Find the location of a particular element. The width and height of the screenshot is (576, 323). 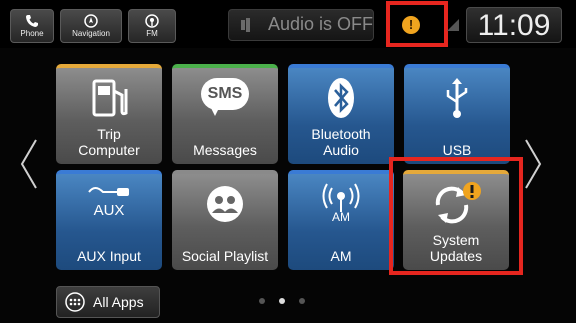

signal-icon is located at coordinates (453, 25).